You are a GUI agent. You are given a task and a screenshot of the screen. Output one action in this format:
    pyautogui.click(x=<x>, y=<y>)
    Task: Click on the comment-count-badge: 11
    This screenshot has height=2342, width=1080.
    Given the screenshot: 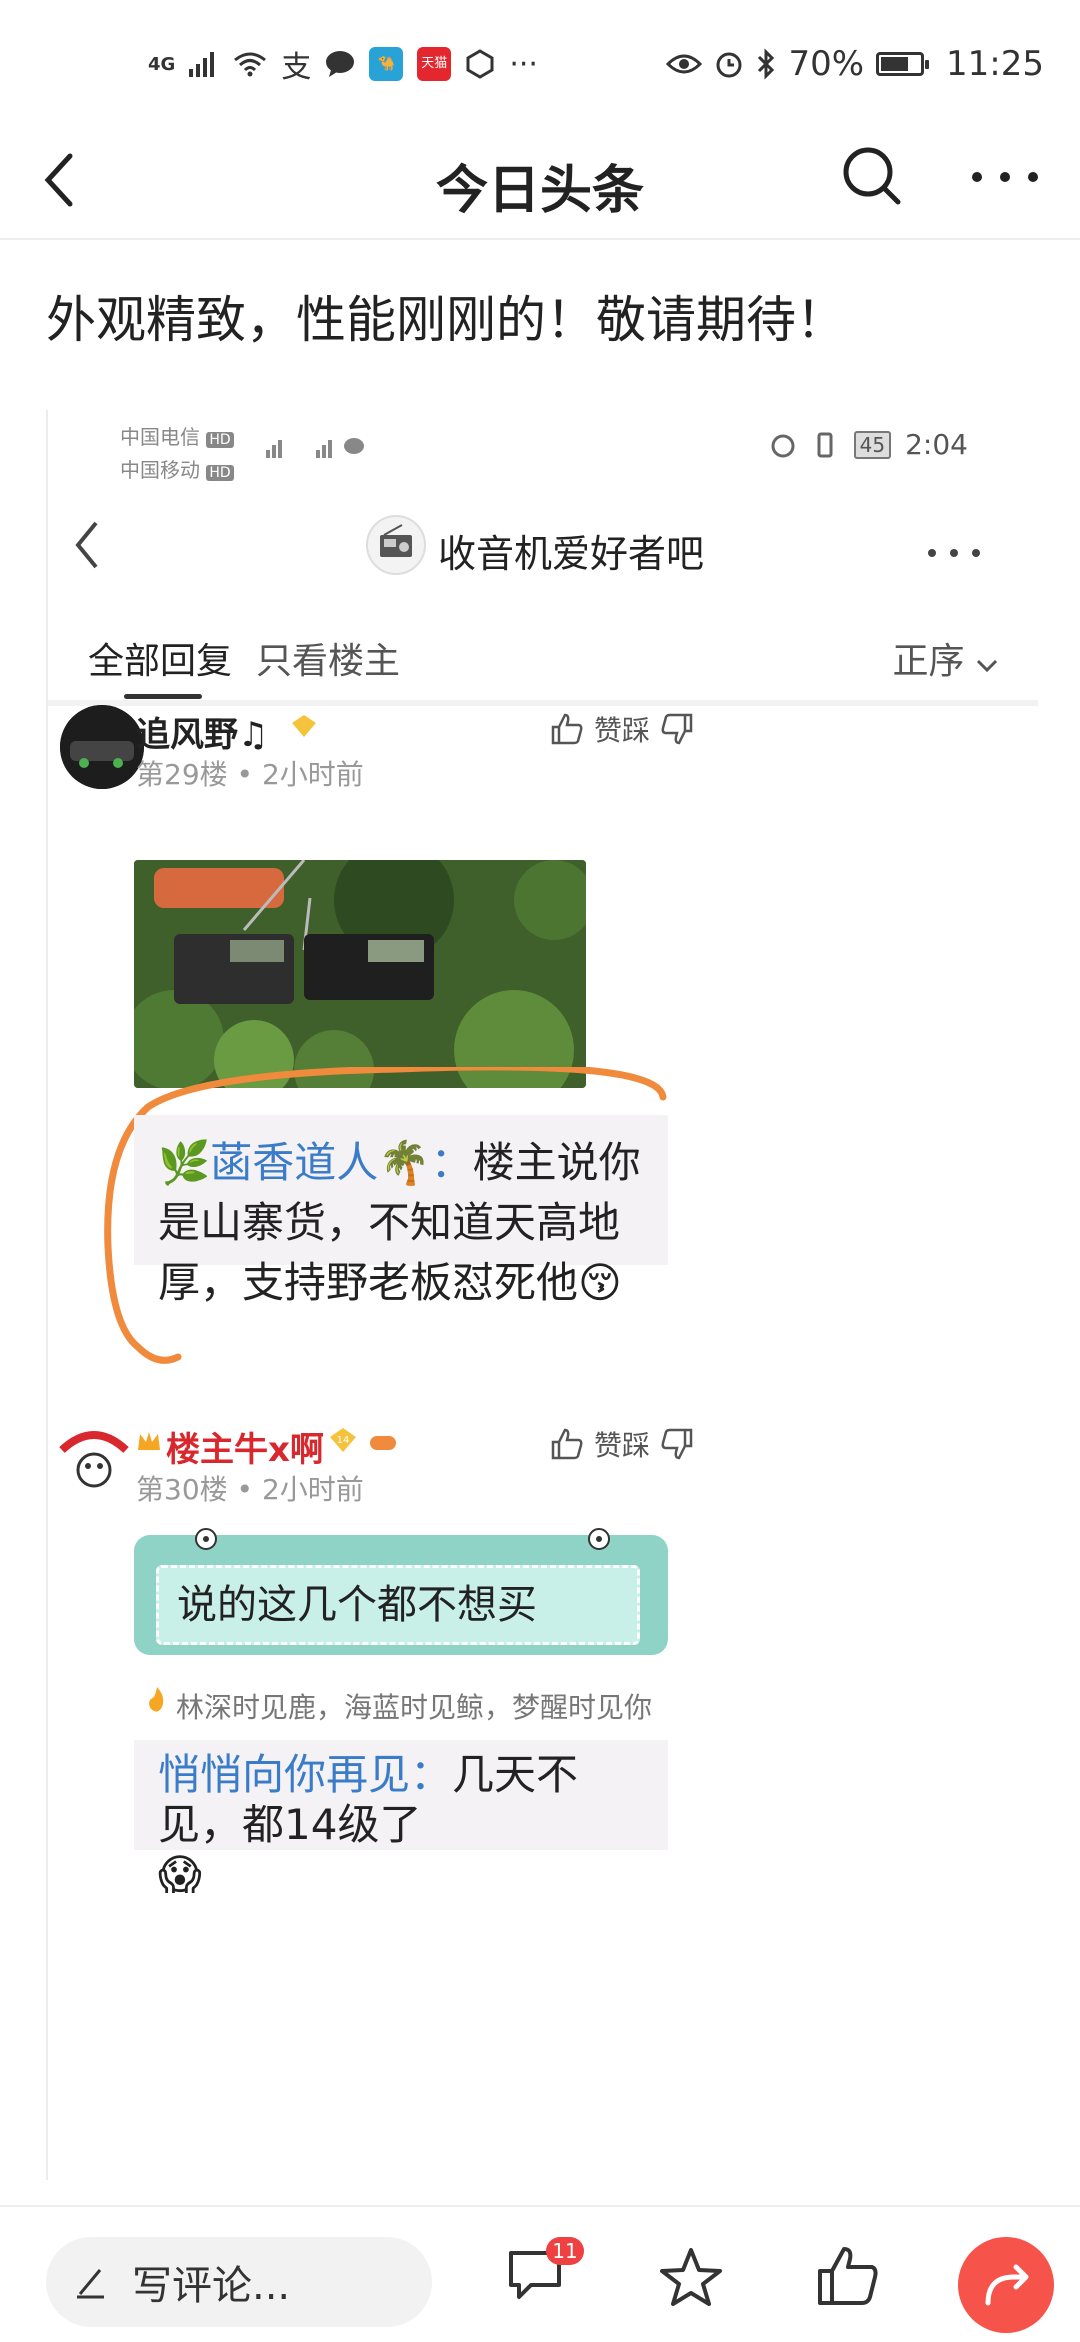 What is the action you would take?
    pyautogui.click(x=565, y=2251)
    